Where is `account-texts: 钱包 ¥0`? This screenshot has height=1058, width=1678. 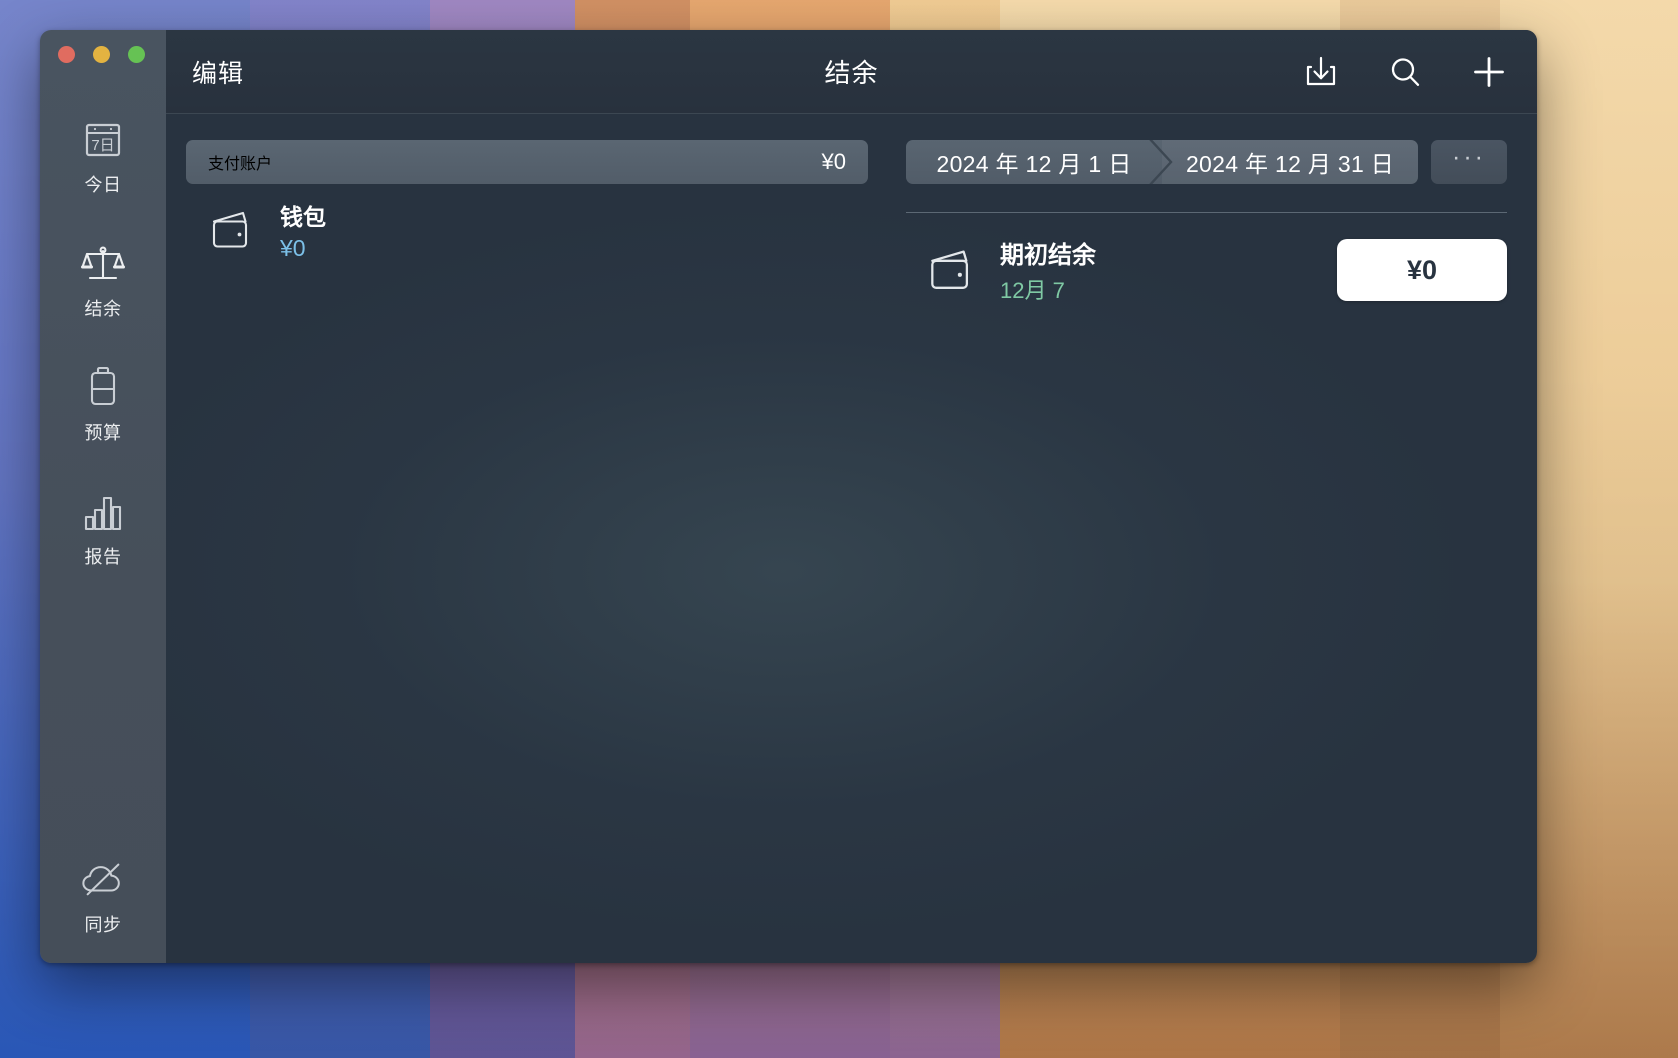 account-texts: 钱包 ¥0 is located at coordinates (303, 230).